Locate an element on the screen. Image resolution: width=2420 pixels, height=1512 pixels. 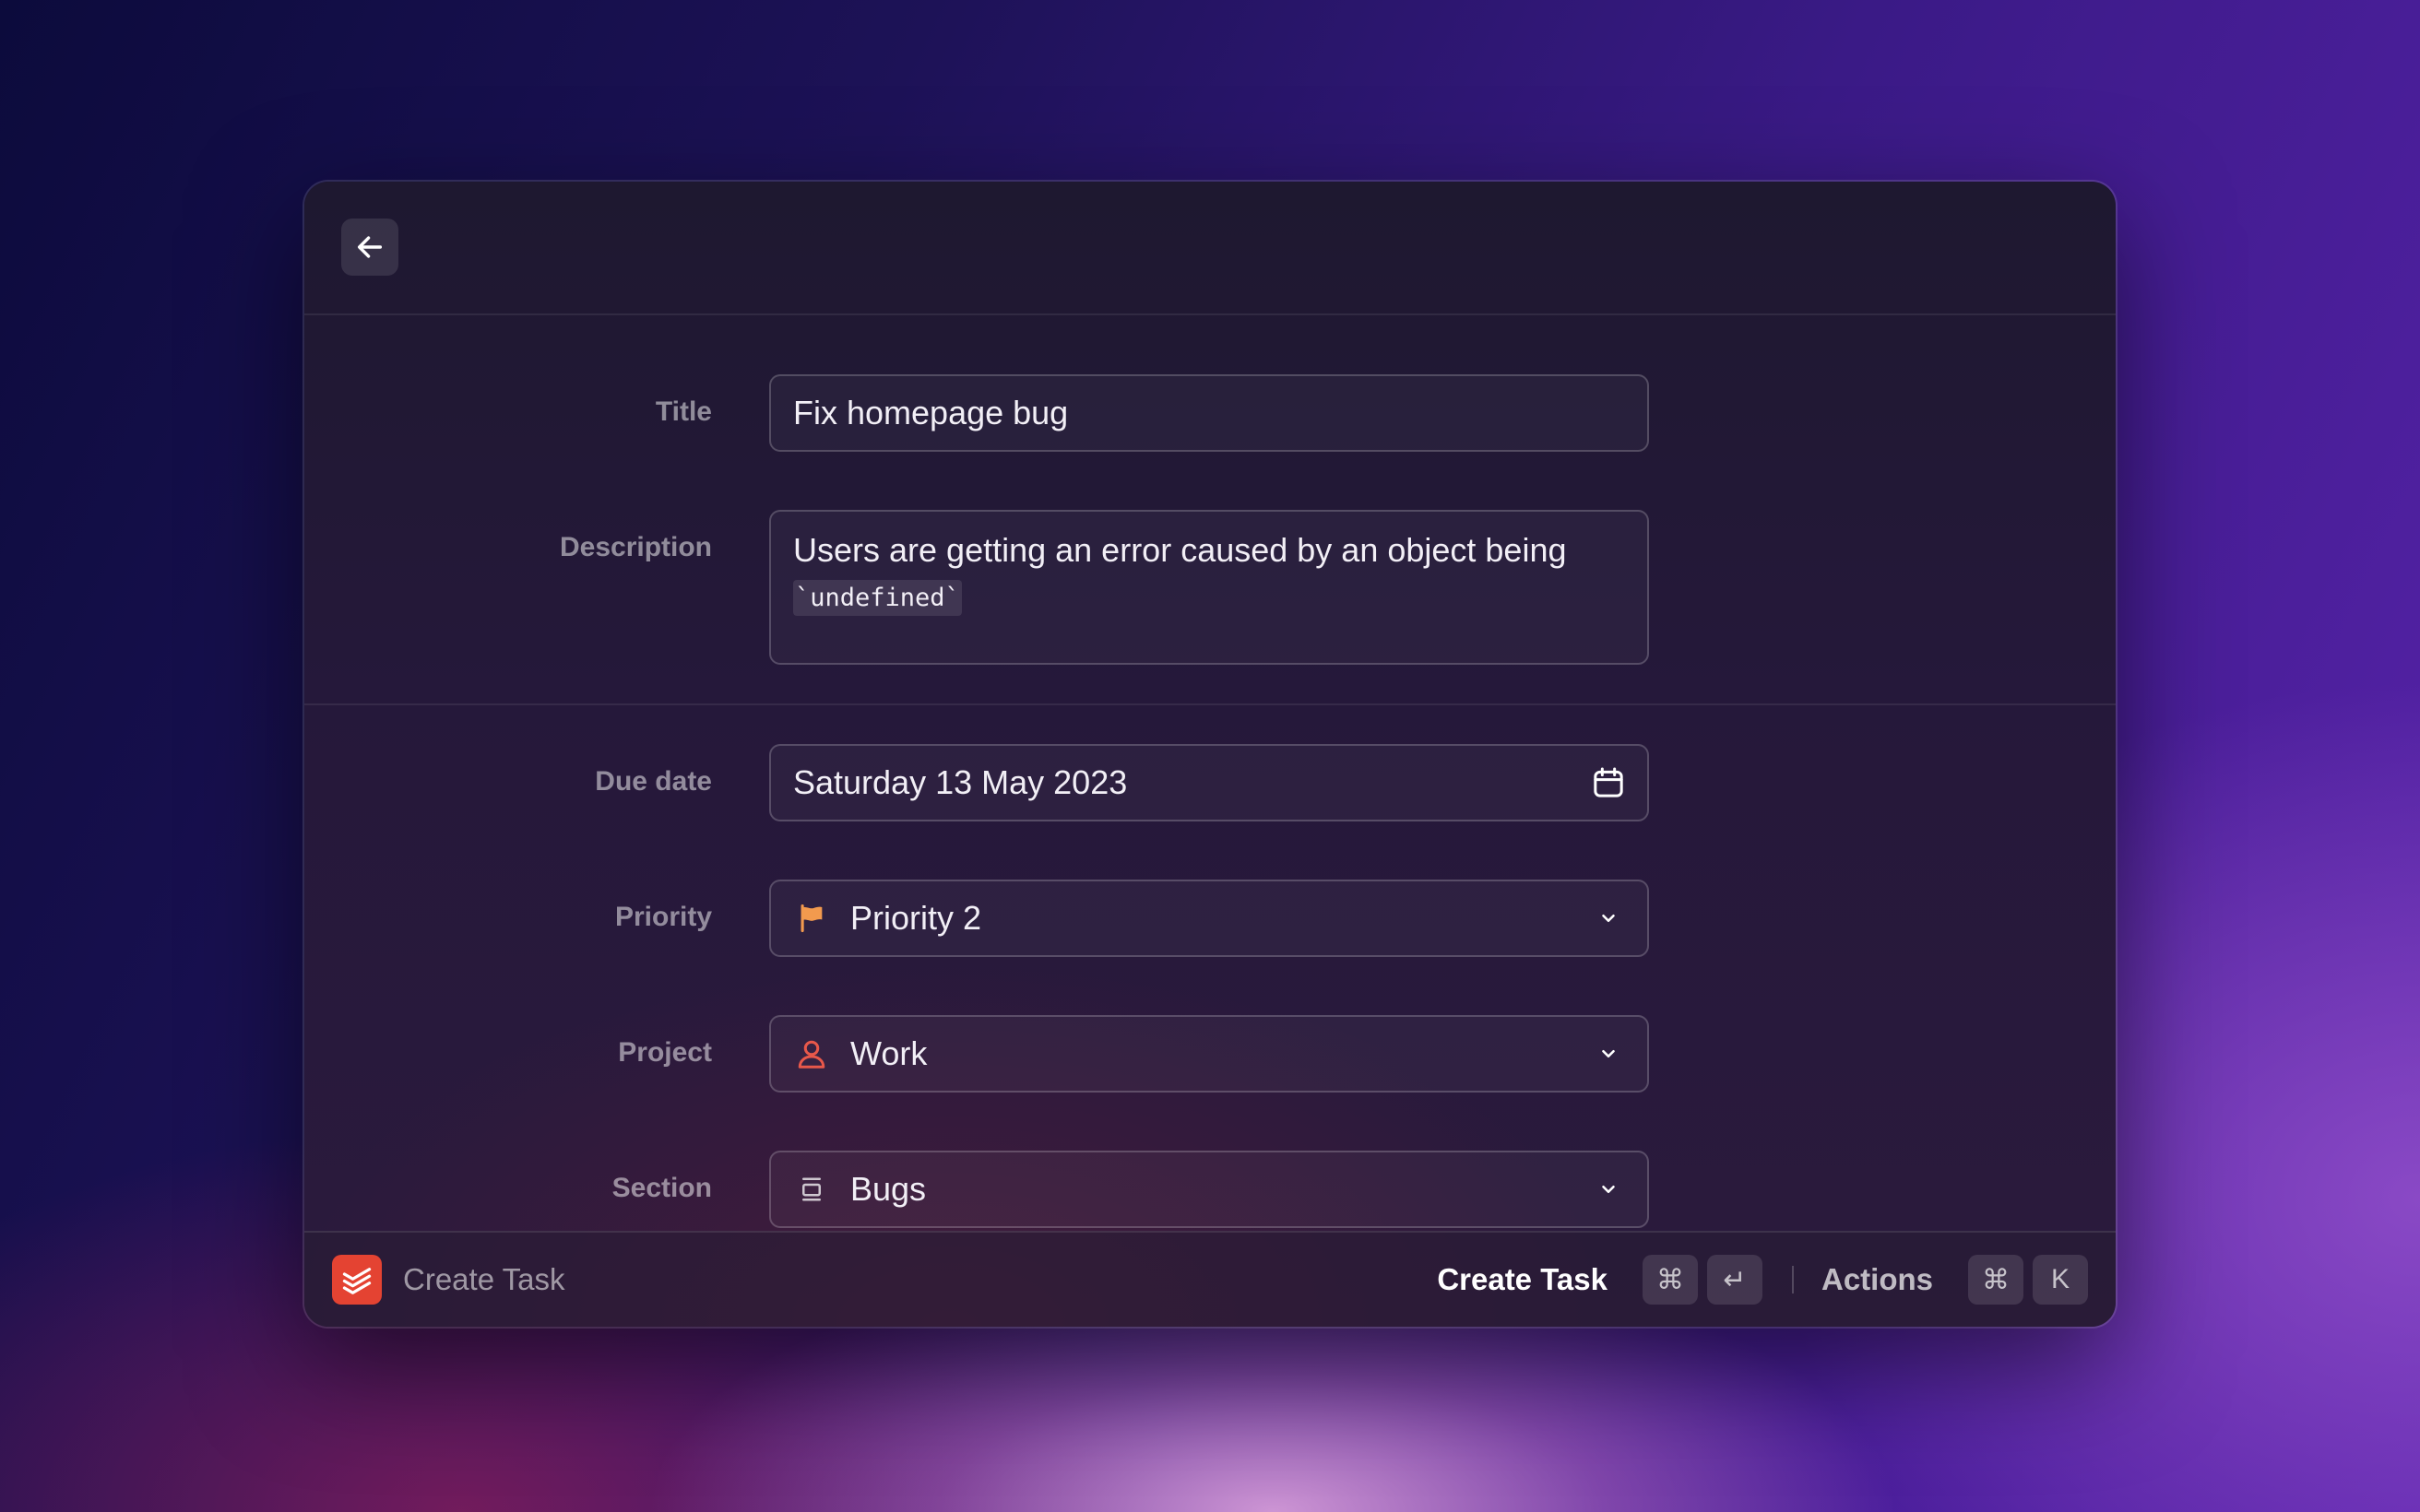
section-icon is located at coordinates (811, 1190).